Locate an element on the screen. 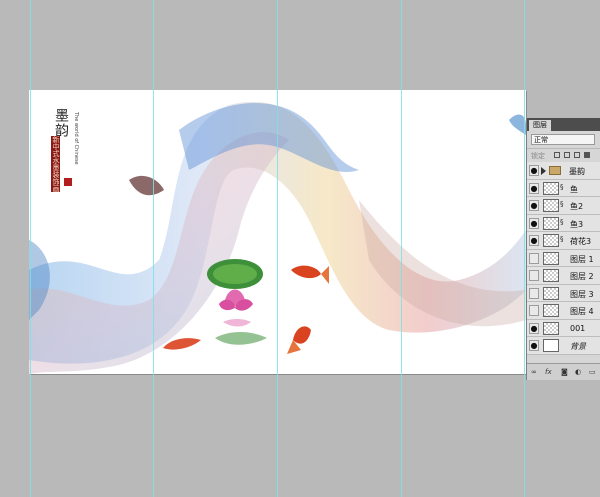 This screenshot has height=497, width=600. layer-name: 图层 3 is located at coordinates (582, 294).